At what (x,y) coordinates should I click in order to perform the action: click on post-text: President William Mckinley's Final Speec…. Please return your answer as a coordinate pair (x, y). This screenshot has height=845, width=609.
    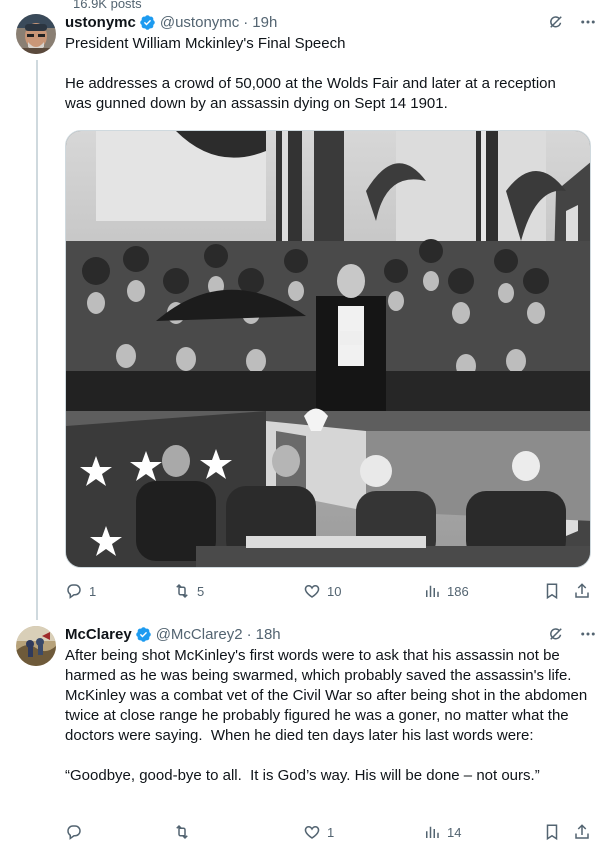
    Looking at the image, I should click on (310, 73).